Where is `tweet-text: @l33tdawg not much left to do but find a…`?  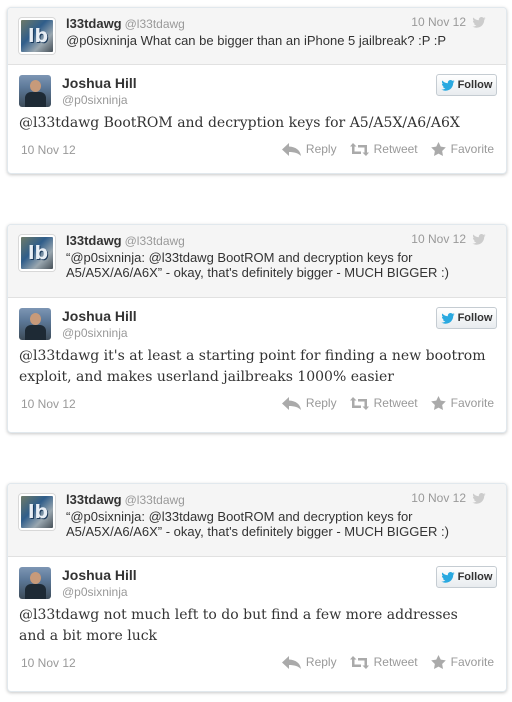 tweet-text: @l33tdawg not much left to do but find a… is located at coordinates (238, 625).